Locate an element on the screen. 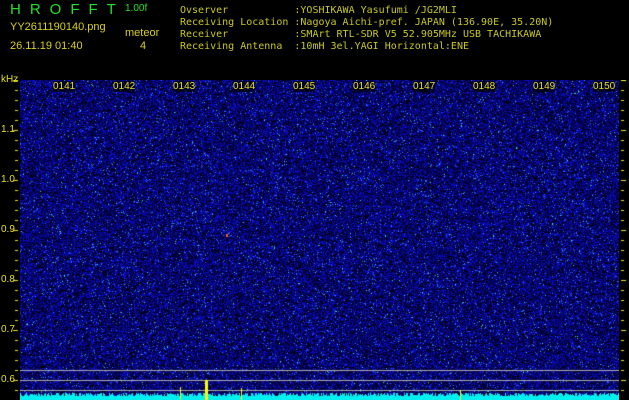  meteor-label: meteor is located at coordinates (142, 33).